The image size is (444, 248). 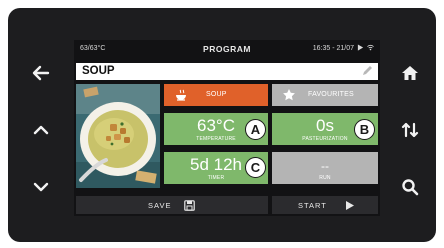 I want to click on save-button: SAVE, so click(x=172, y=205).